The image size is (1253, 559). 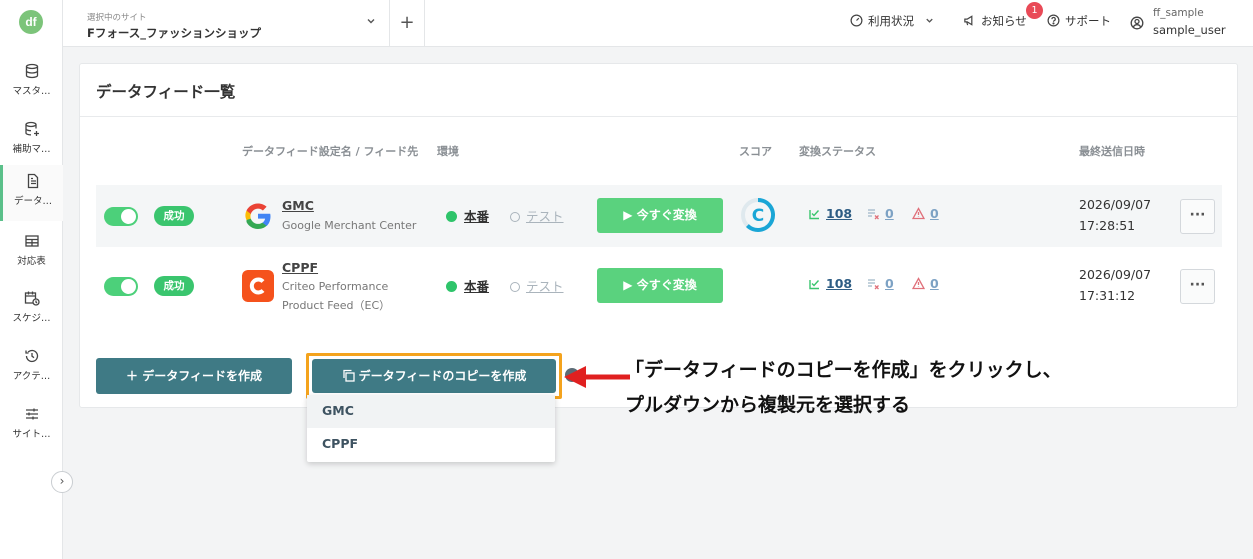 I want to click on usage-label: 利用状況, so click(x=891, y=21).